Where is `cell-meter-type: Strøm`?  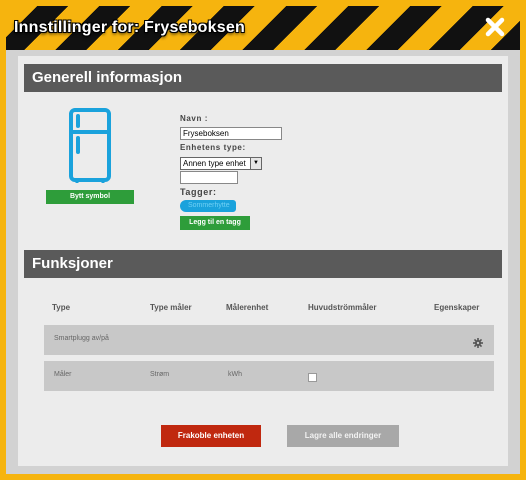 cell-meter-type: Strøm is located at coordinates (160, 374).